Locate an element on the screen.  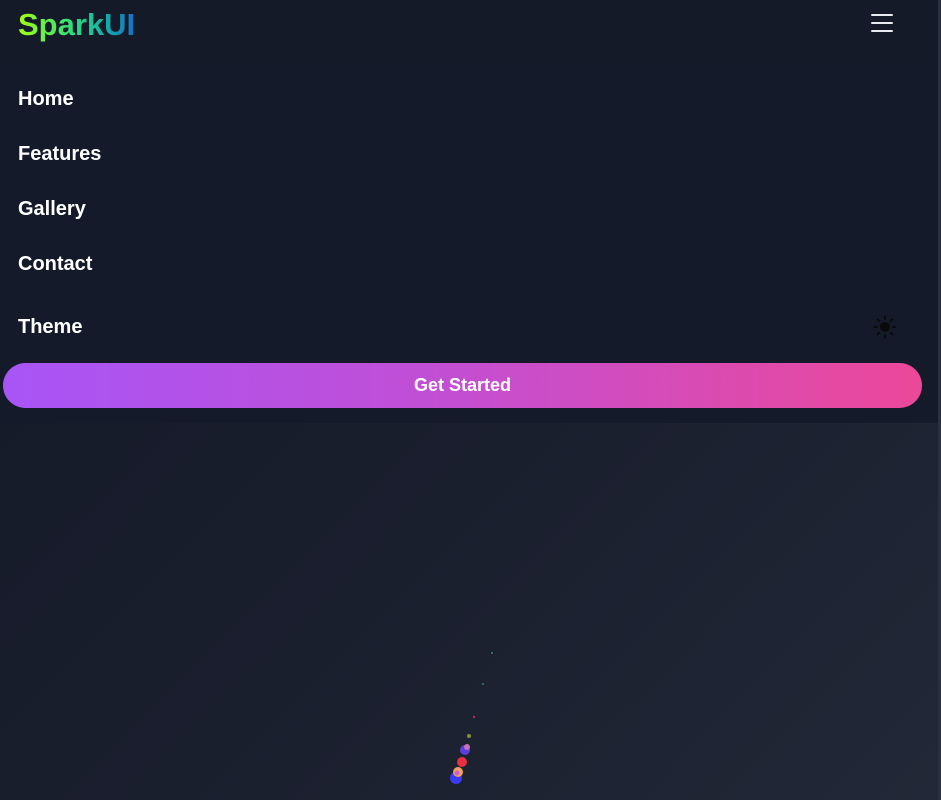
top-bar: SparkUI is located at coordinates (470, 31).